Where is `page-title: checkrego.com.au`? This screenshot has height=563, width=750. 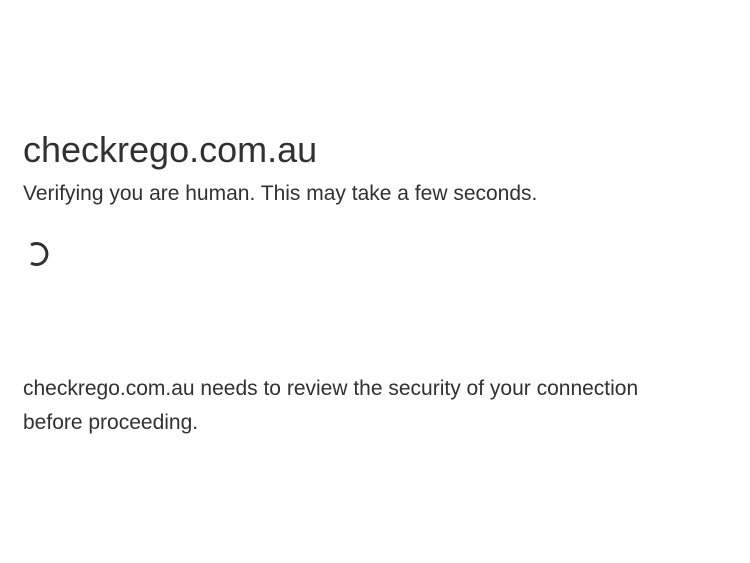
page-title: checkrego.com.au is located at coordinates (170, 149).